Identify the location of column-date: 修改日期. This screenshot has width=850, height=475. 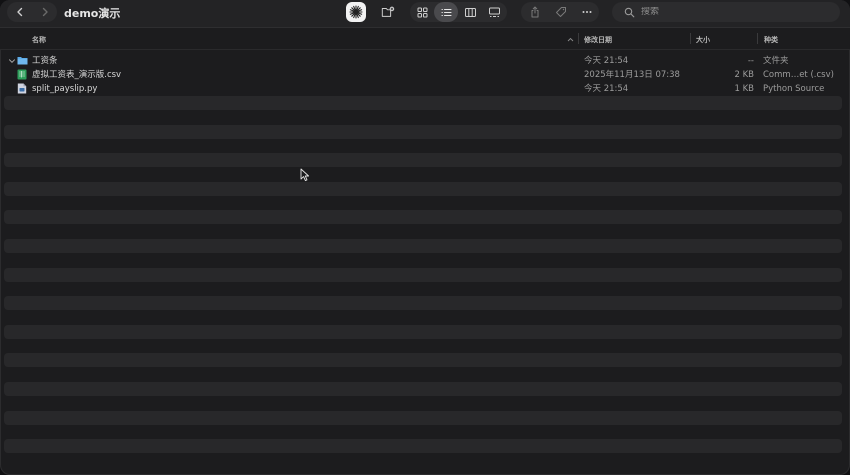
(598, 40).